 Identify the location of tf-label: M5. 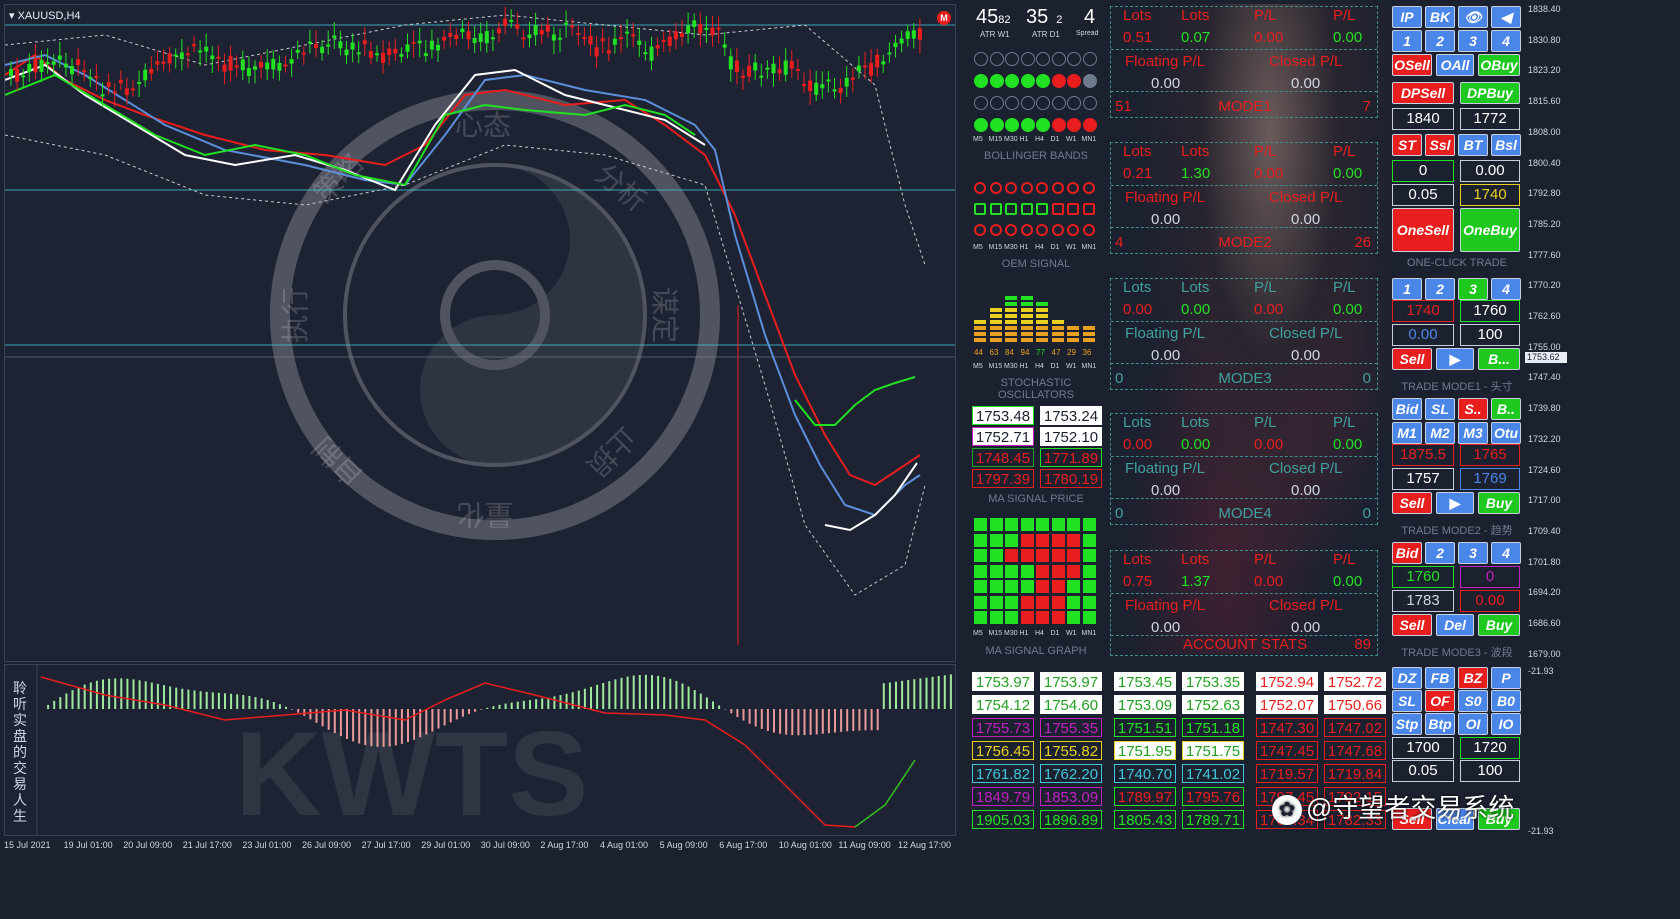
(978, 633).